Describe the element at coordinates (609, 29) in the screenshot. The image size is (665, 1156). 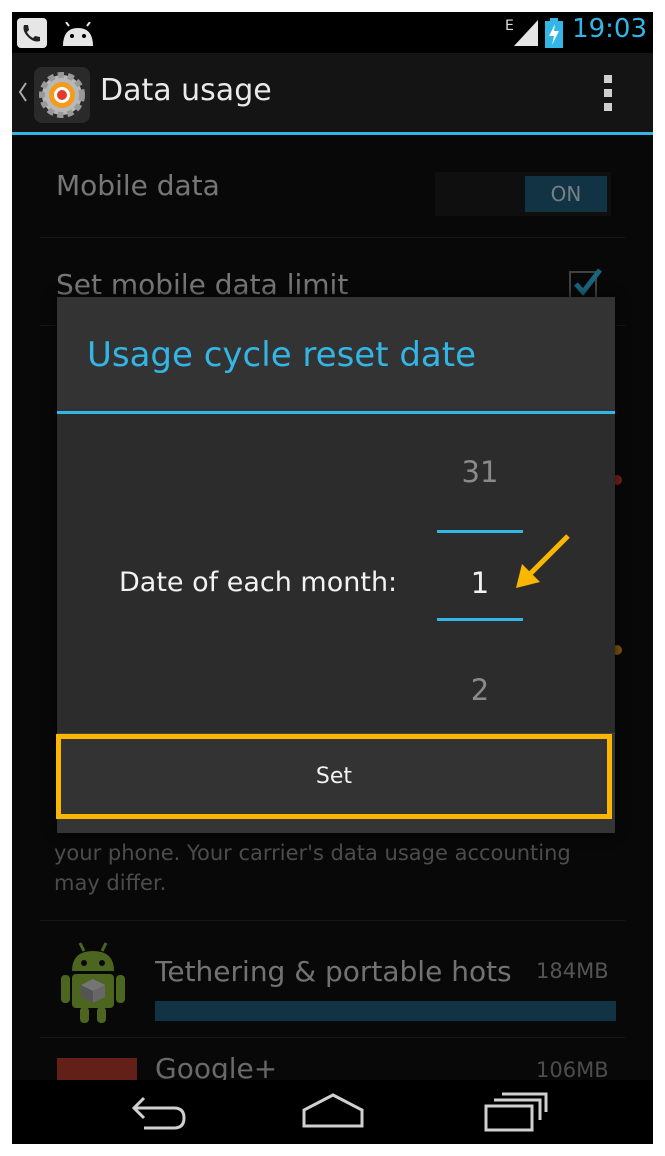
I see `status-clock: 19:03` at that location.